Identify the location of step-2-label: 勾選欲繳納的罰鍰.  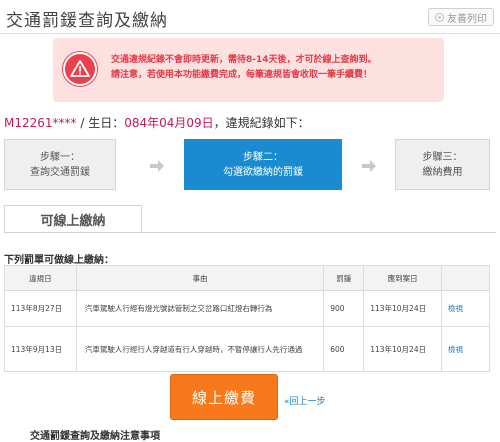
(263, 172).